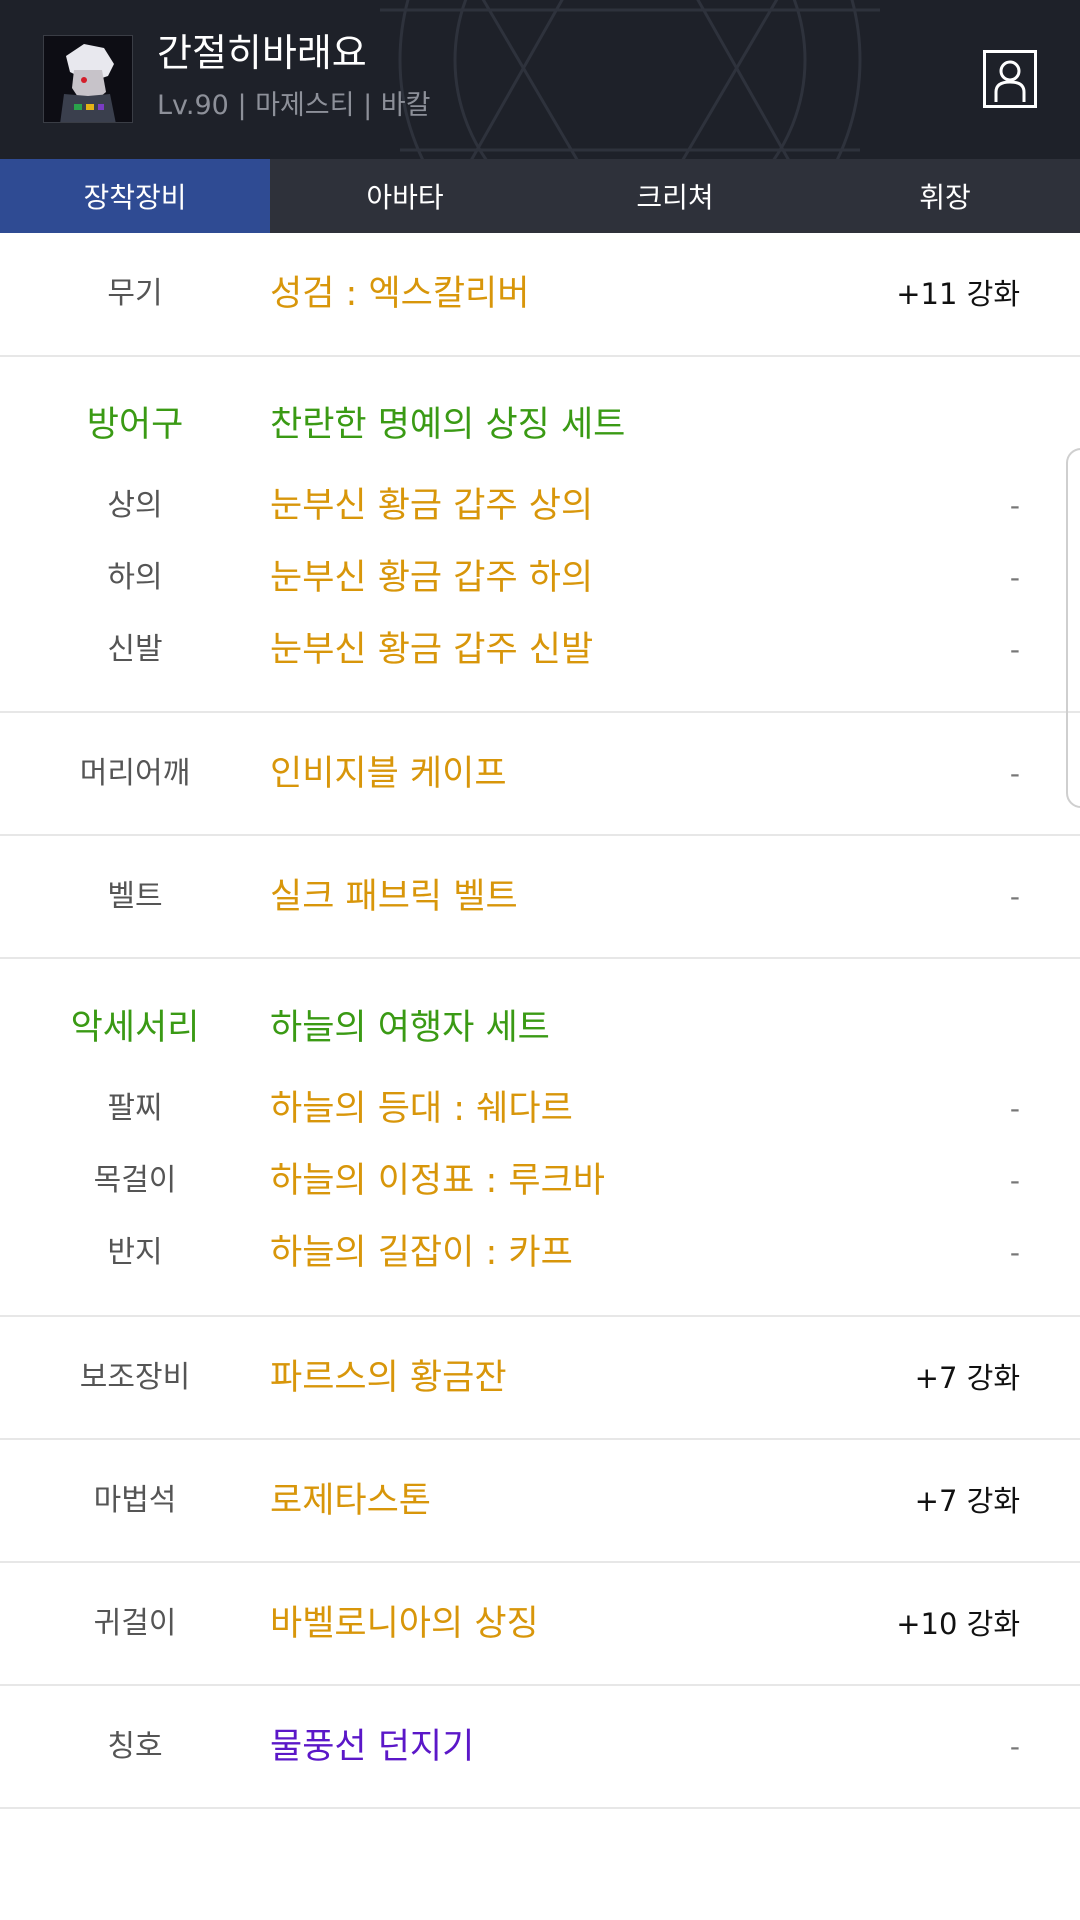  Describe the element at coordinates (421, 1253) in the screenshot. I see `item-name: 하늘의 길잡이 : 카프` at that location.